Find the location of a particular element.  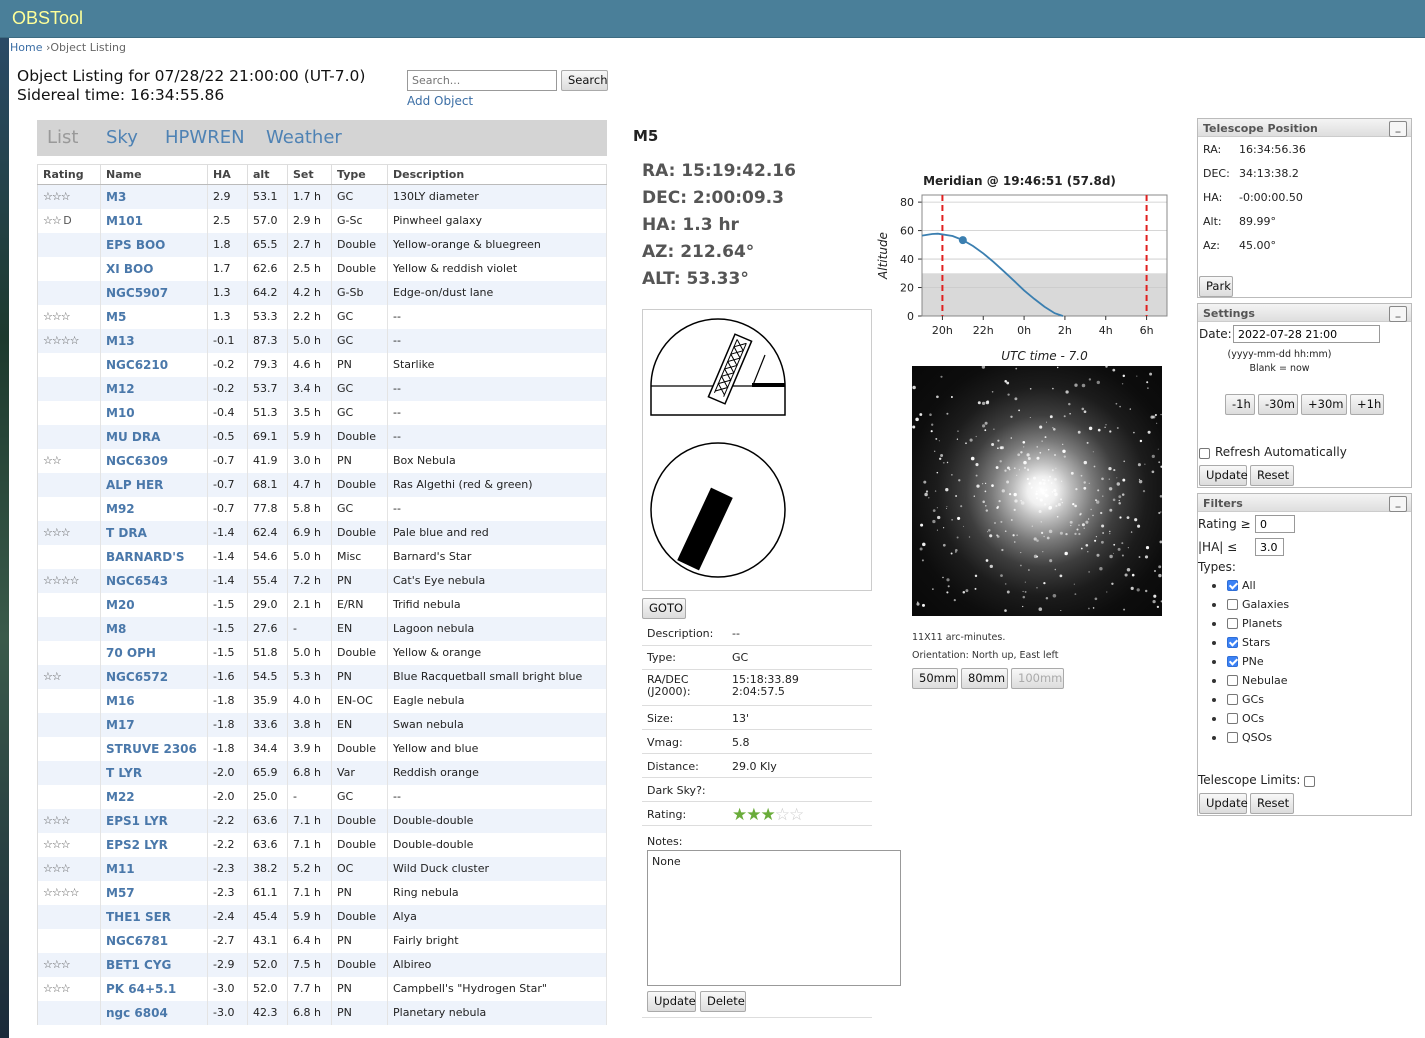

cell-name: EPS1 LYR is located at coordinates (154, 820).